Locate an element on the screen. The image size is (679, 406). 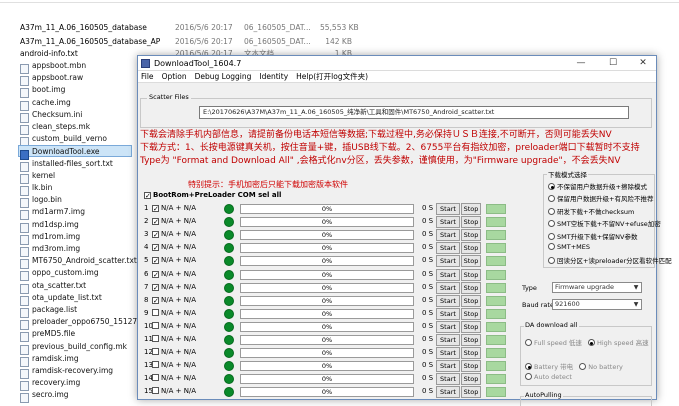
progress-bar: 0% is located at coordinates (327, 274).